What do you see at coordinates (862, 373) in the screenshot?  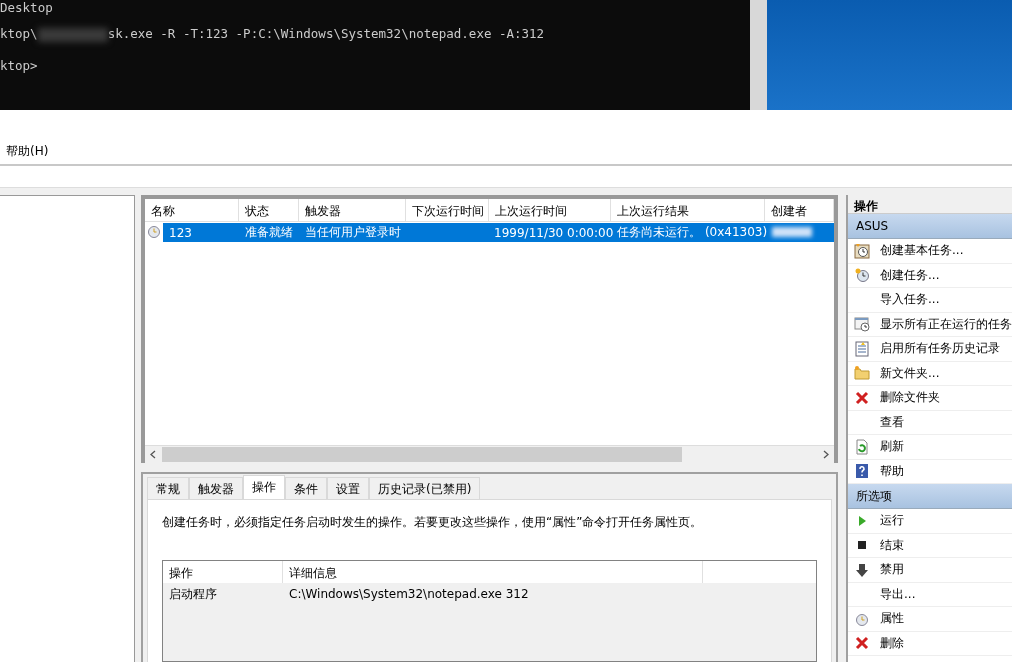 I see `folder-icon` at bounding box center [862, 373].